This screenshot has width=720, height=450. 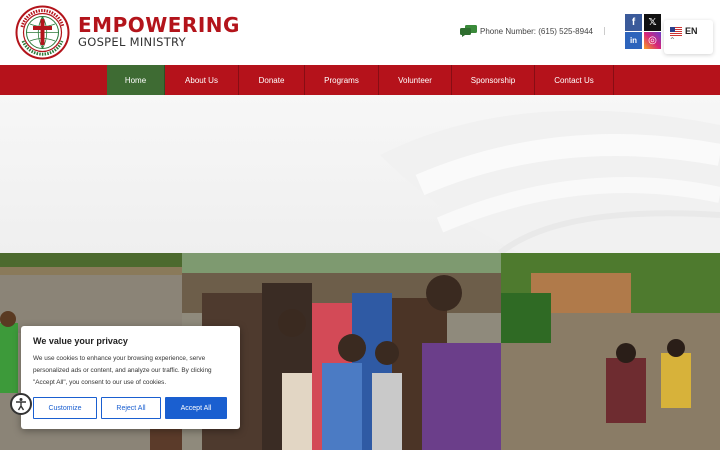 What do you see at coordinates (652, 22) in the screenshot?
I see `x-icon: 𝕏` at bounding box center [652, 22].